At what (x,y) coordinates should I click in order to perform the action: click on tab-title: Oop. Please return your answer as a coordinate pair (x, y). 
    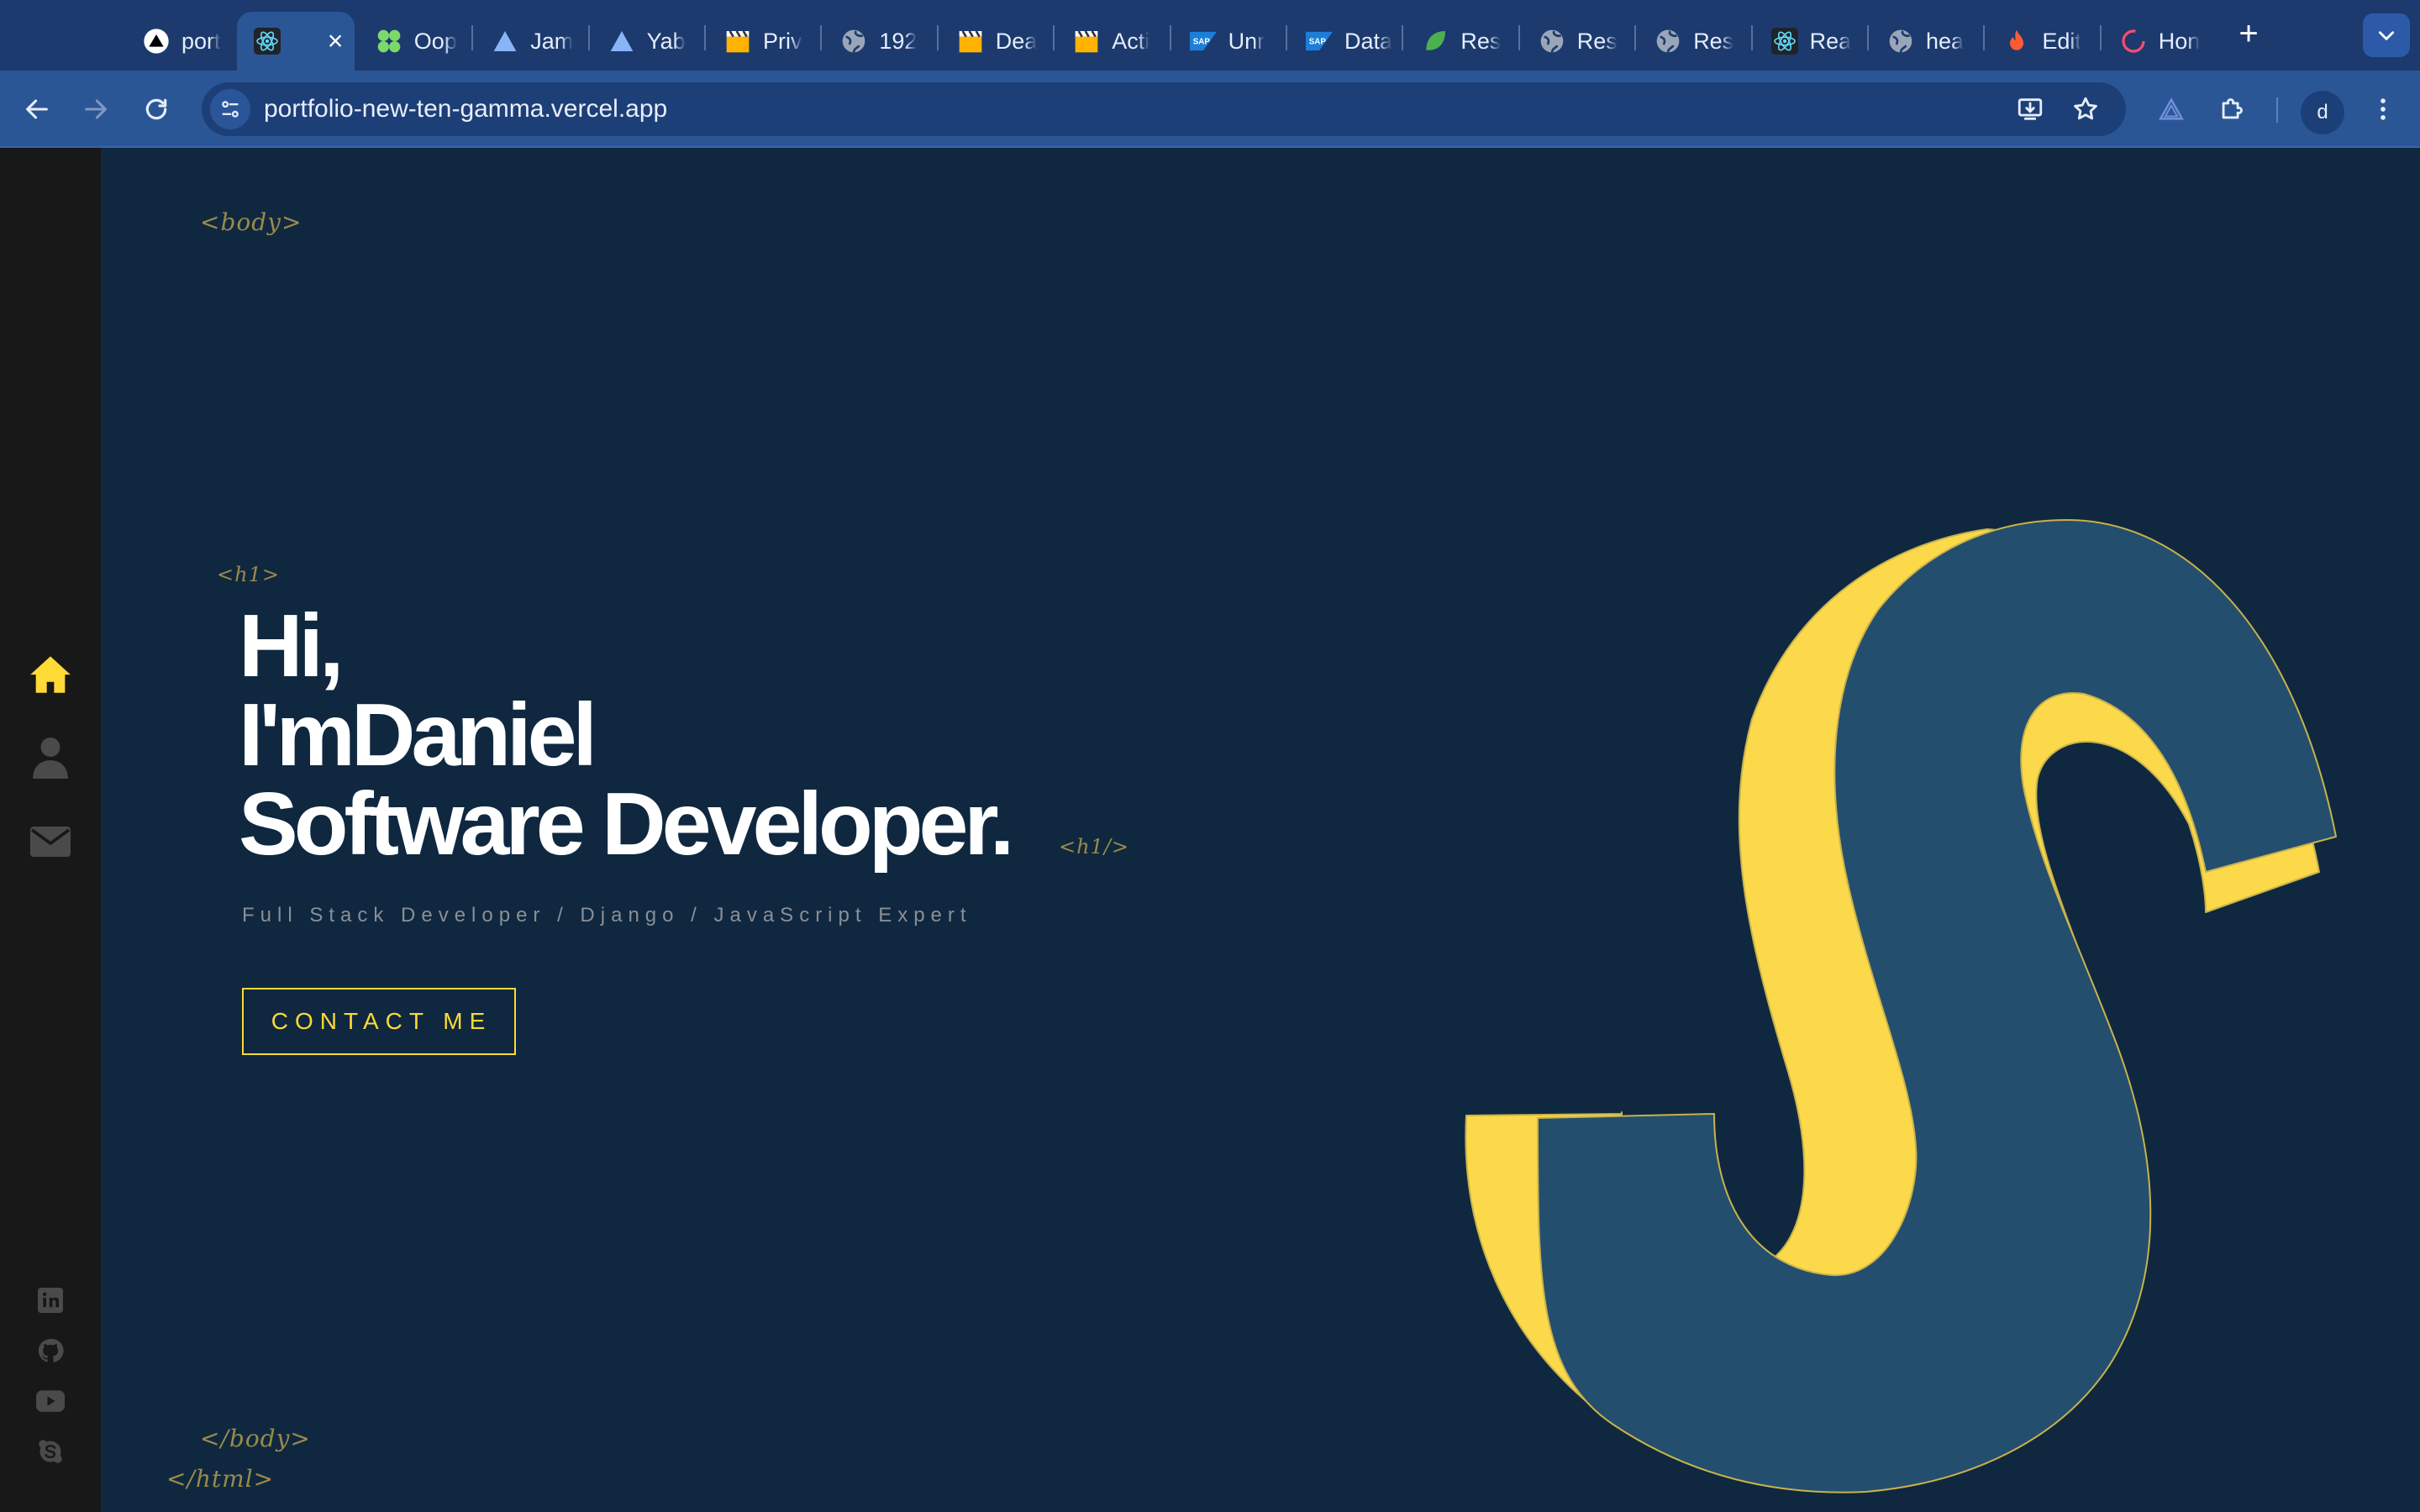
    Looking at the image, I should click on (435, 41).